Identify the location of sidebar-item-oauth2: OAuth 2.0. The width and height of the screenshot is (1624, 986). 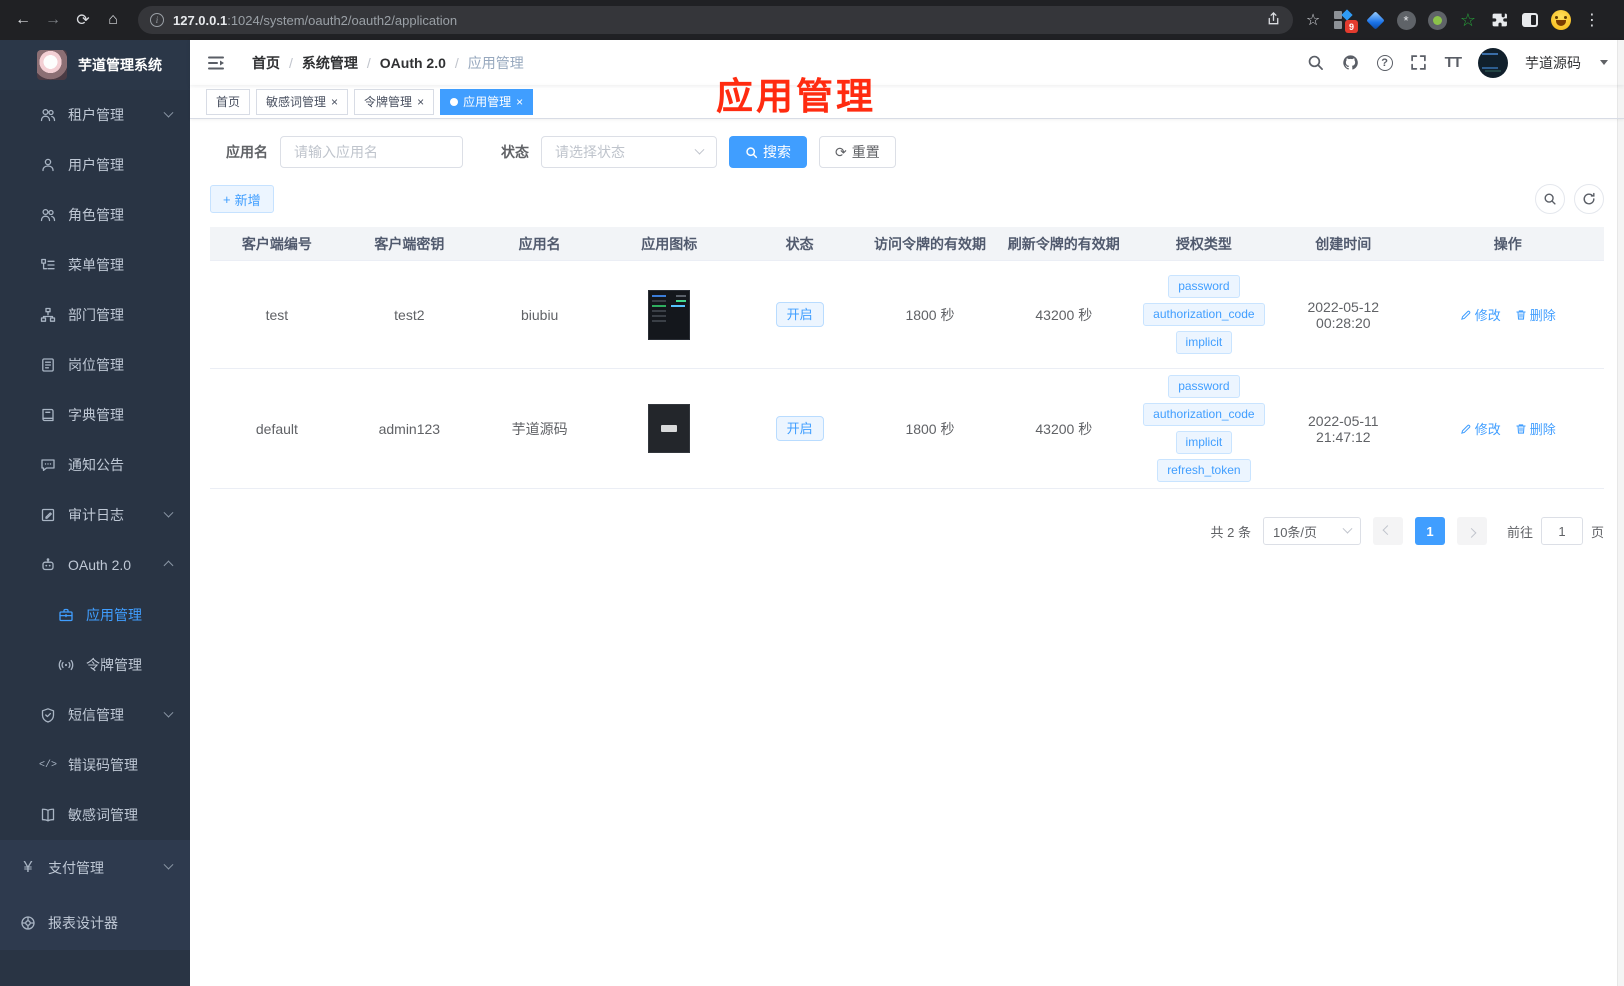
(95, 565).